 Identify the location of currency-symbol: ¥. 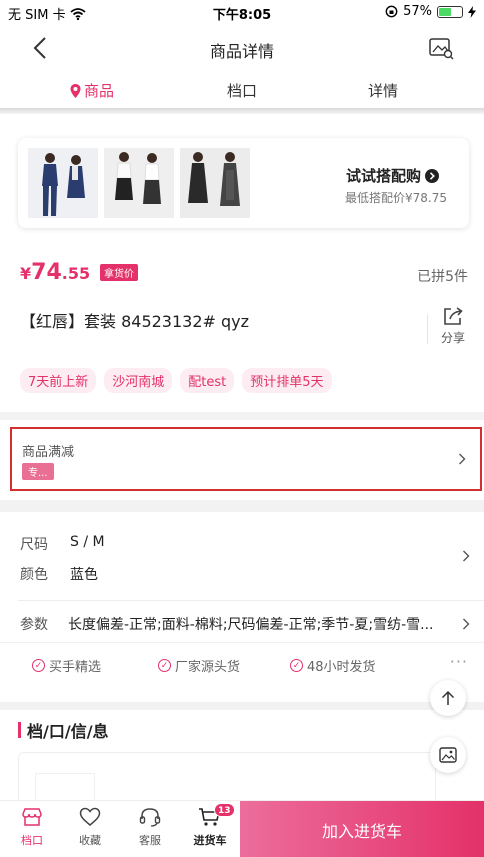
(26, 273).